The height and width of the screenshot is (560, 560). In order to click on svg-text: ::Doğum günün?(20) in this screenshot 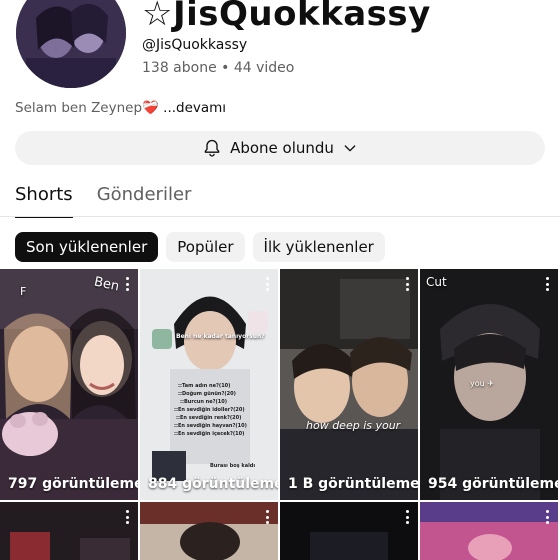, I will do `click(207, 394)`.